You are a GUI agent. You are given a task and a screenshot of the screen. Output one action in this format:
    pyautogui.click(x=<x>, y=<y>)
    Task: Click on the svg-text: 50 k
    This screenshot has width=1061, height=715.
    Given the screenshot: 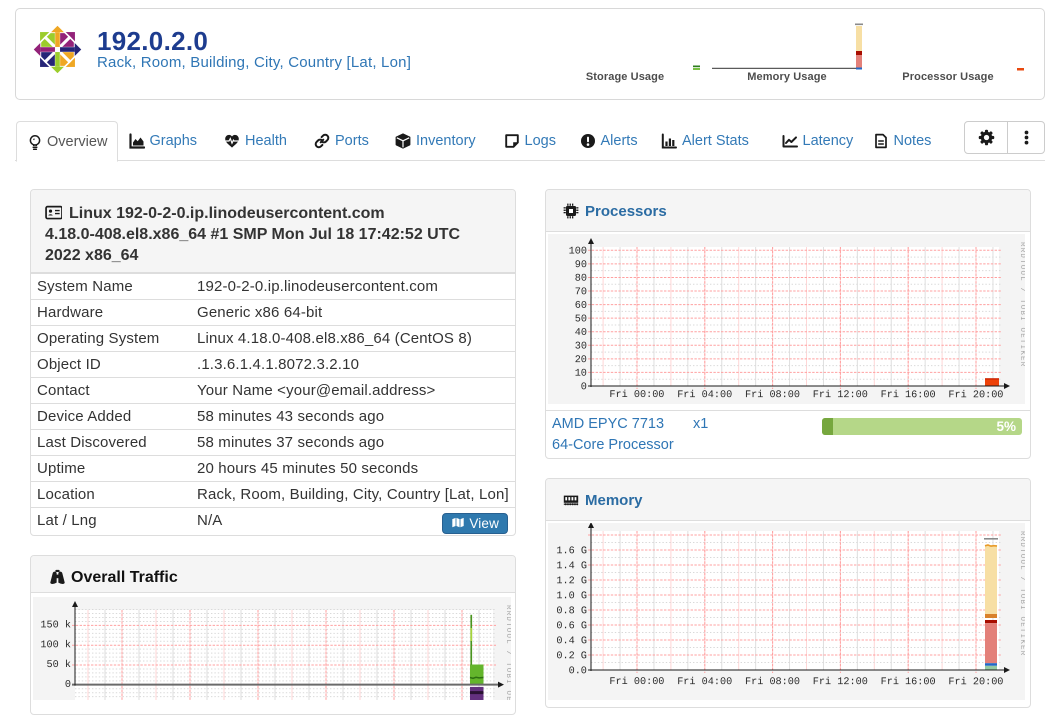 What is the action you would take?
    pyautogui.click(x=58, y=665)
    